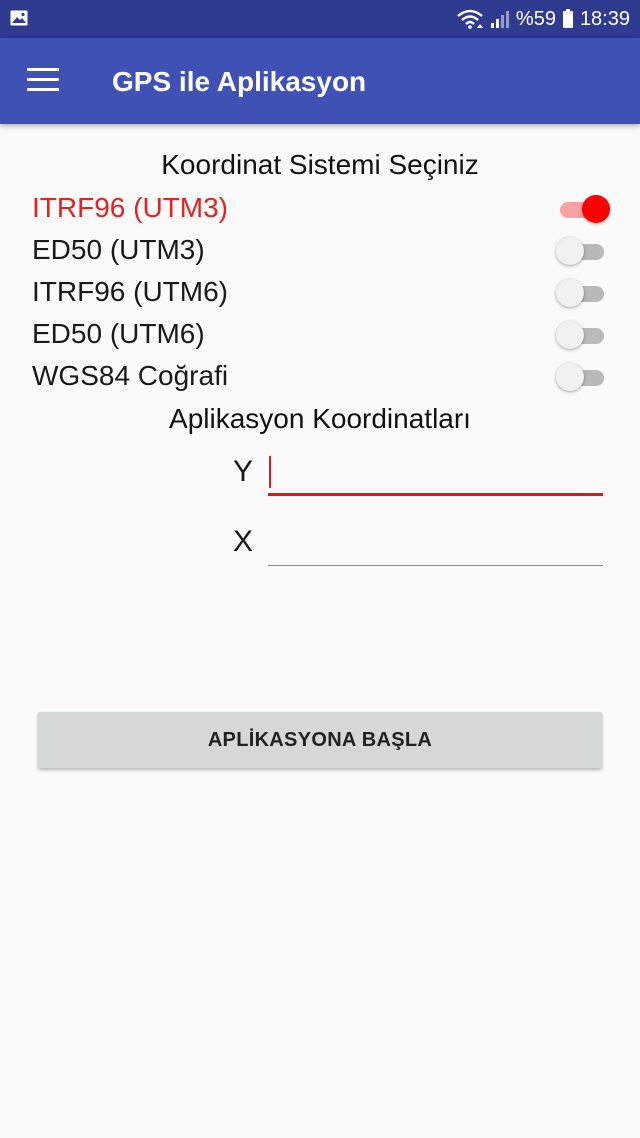 The height and width of the screenshot is (1138, 640). Describe the element at coordinates (583, 293) in the screenshot. I see `toggle-switch-itrf96-utm6` at that location.